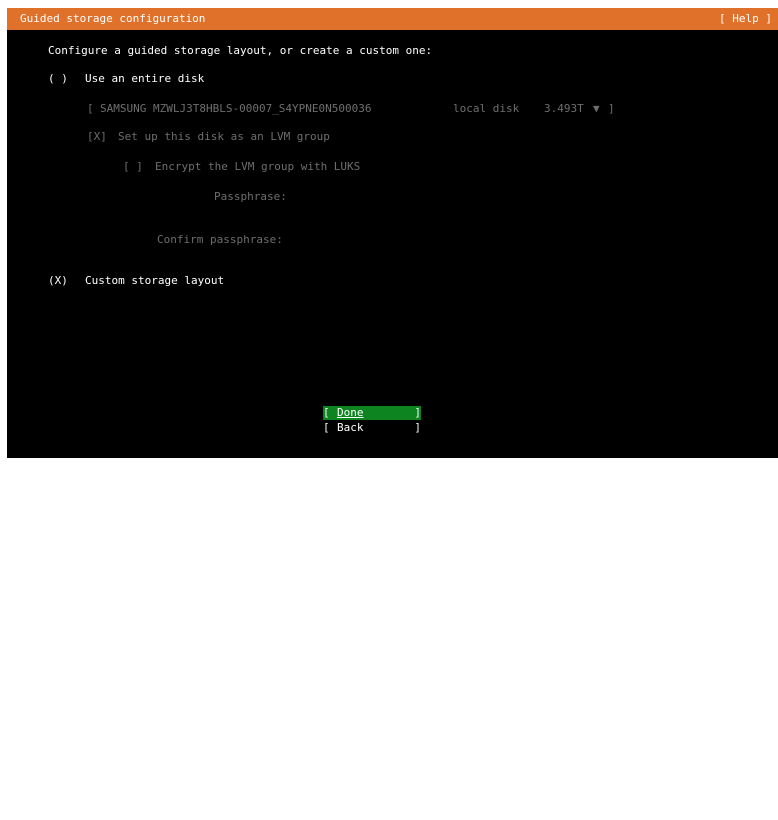 This screenshot has height=820, width=778. What do you see at coordinates (97, 137) in the screenshot?
I see `lvm-checkbox: [X]` at bounding box center [97, 137].